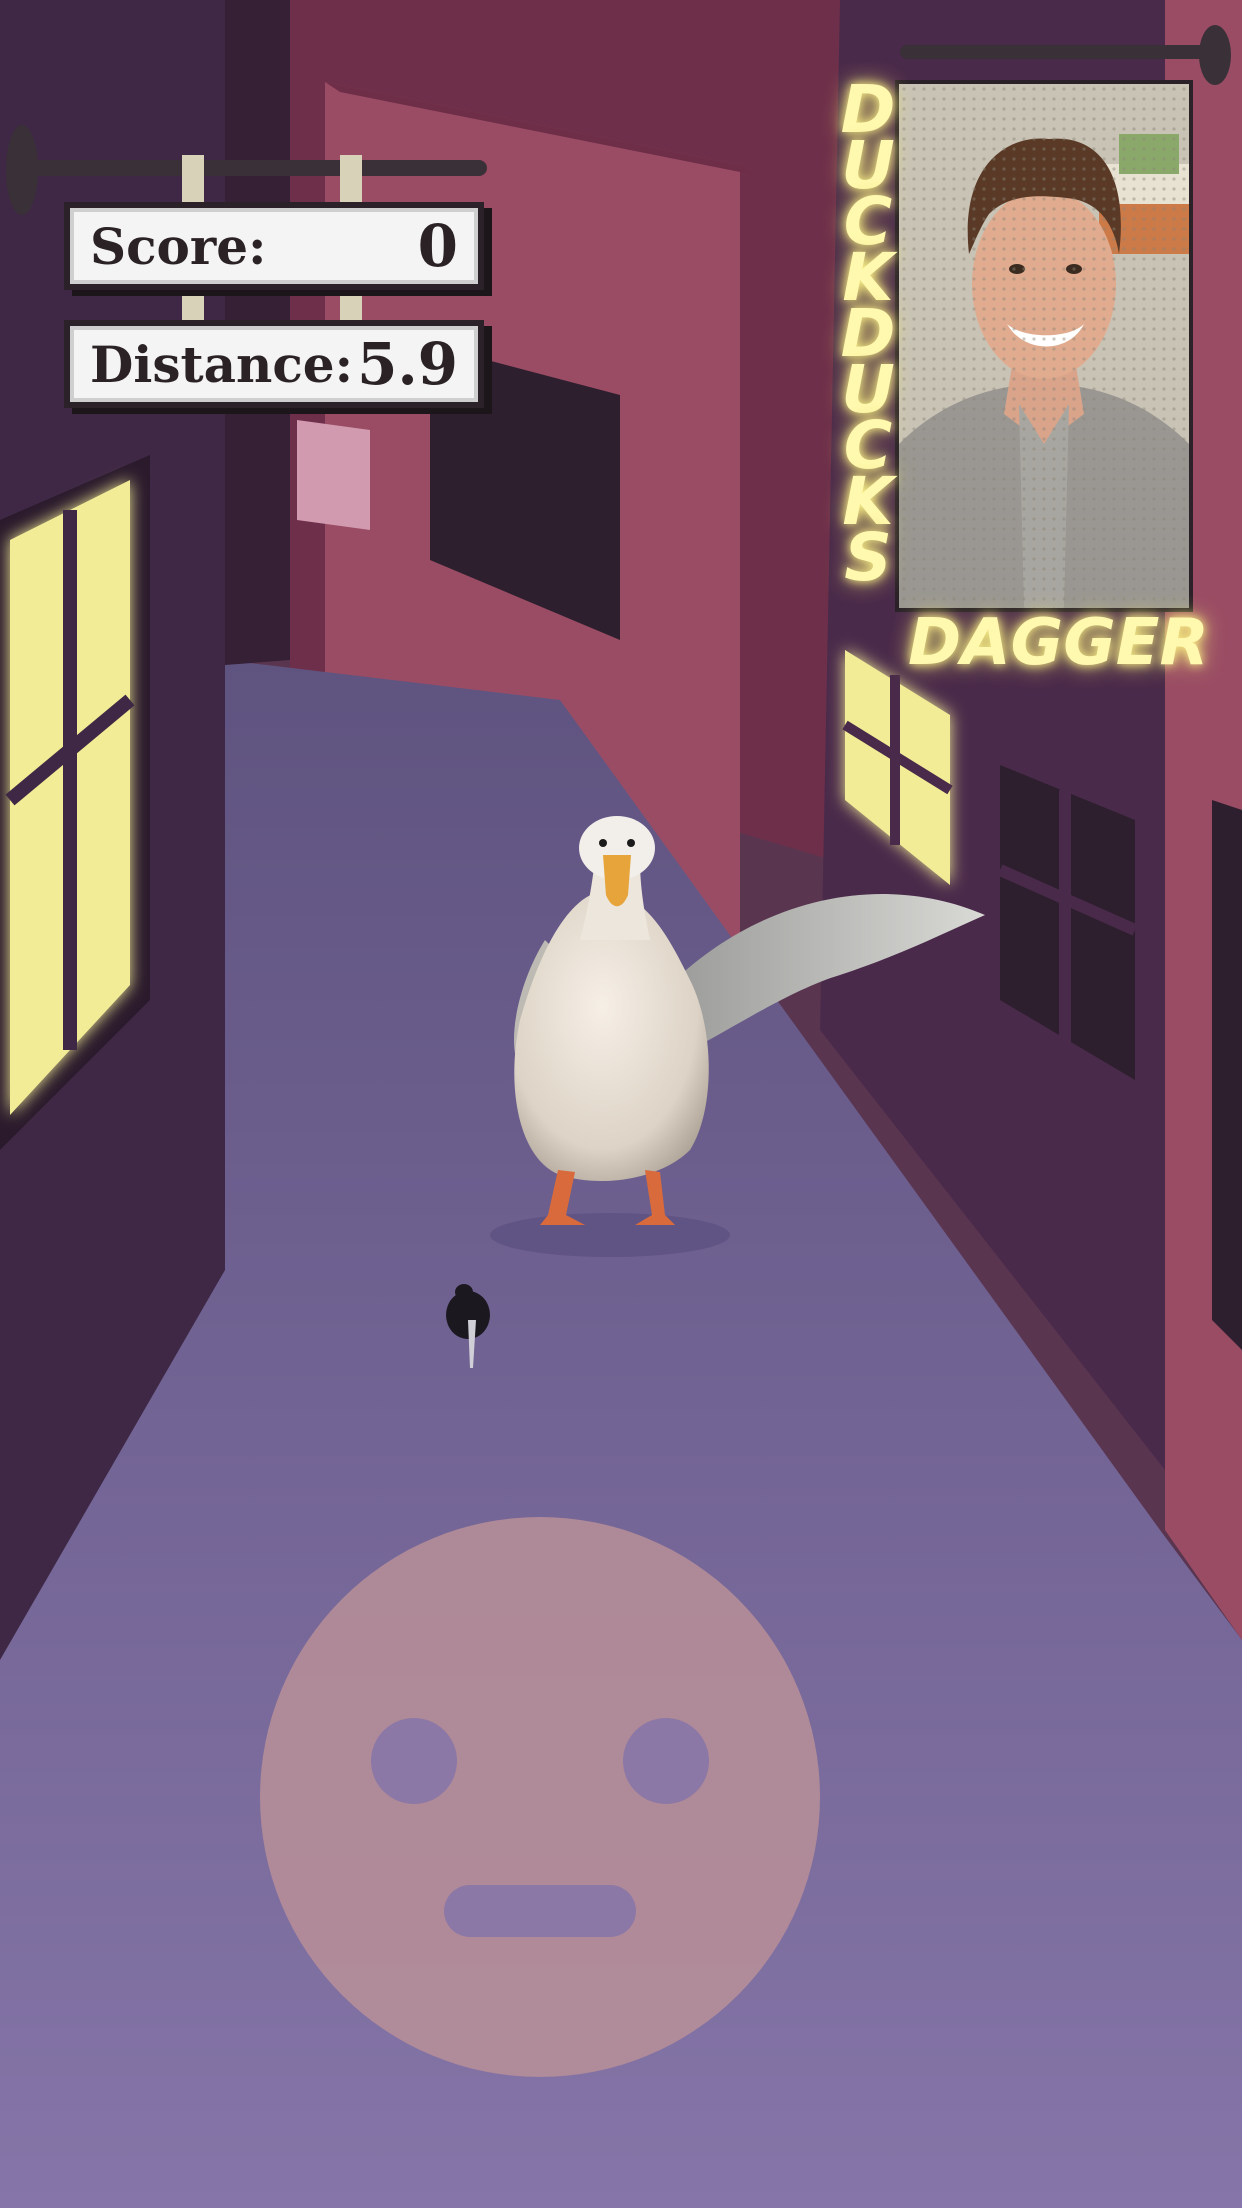 The image size is (1242, 2208). Describe the element at coordinates (407, 364) in the screenshot. I see `distance-value: 5.9` at that location.